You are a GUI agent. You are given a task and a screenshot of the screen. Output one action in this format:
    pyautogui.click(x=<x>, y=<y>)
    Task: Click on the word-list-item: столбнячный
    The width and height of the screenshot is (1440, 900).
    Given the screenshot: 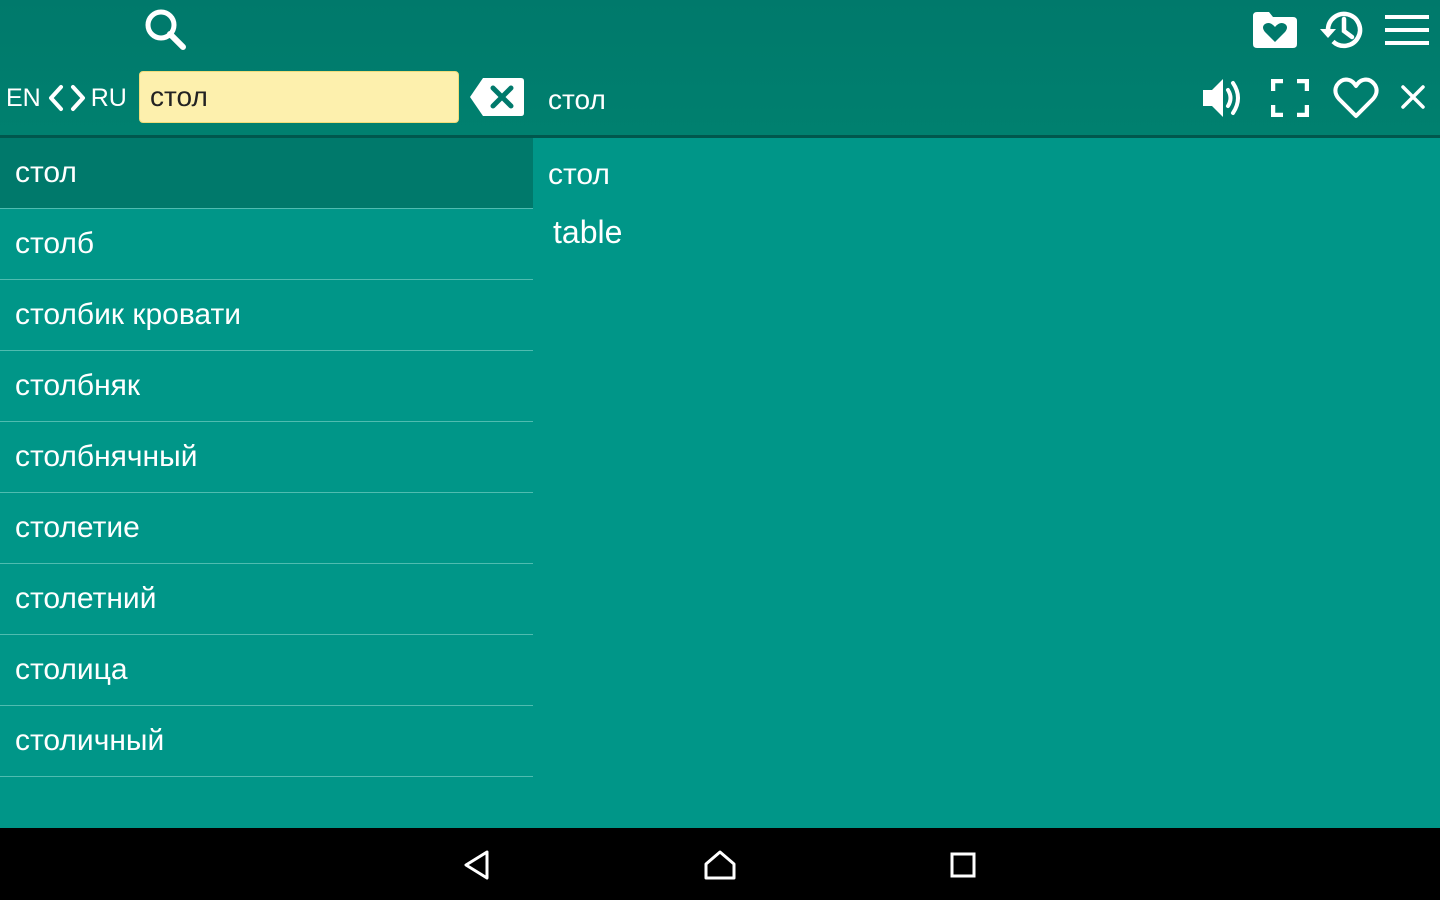 What is the action you would take?
    pyautogui.click(x=266, y=457)
    